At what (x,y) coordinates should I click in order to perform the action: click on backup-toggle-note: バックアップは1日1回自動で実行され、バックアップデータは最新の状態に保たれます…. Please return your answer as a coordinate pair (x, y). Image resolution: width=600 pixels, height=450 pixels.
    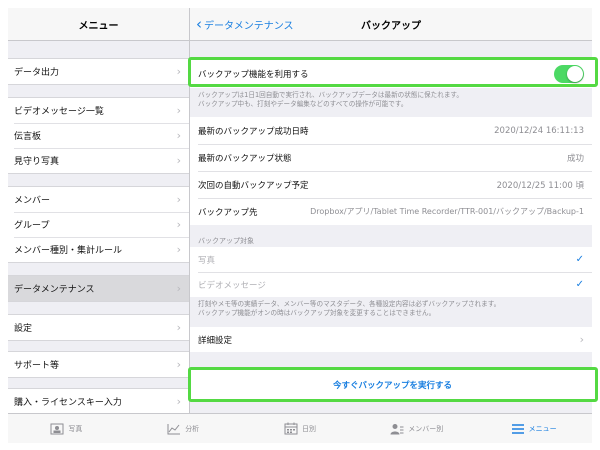
    Looking at the image, I should click on (391, 98).